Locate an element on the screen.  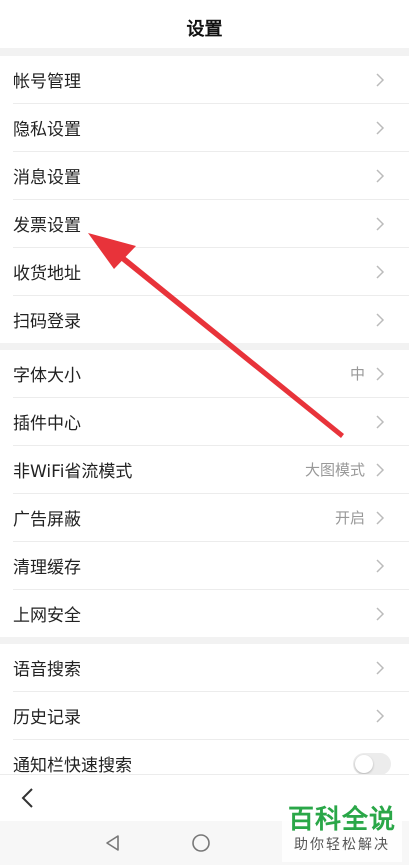
settings-item-label: 语音搜索 is located at coordinates (47, 670).